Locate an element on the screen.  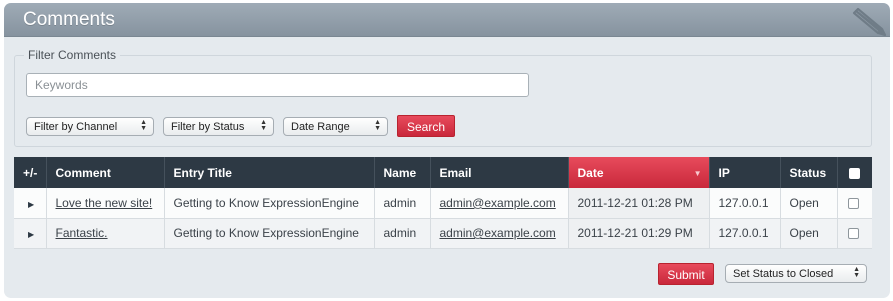
date-cell: 2011-12-21 01:28 PM is located at coordinates (639, 203).